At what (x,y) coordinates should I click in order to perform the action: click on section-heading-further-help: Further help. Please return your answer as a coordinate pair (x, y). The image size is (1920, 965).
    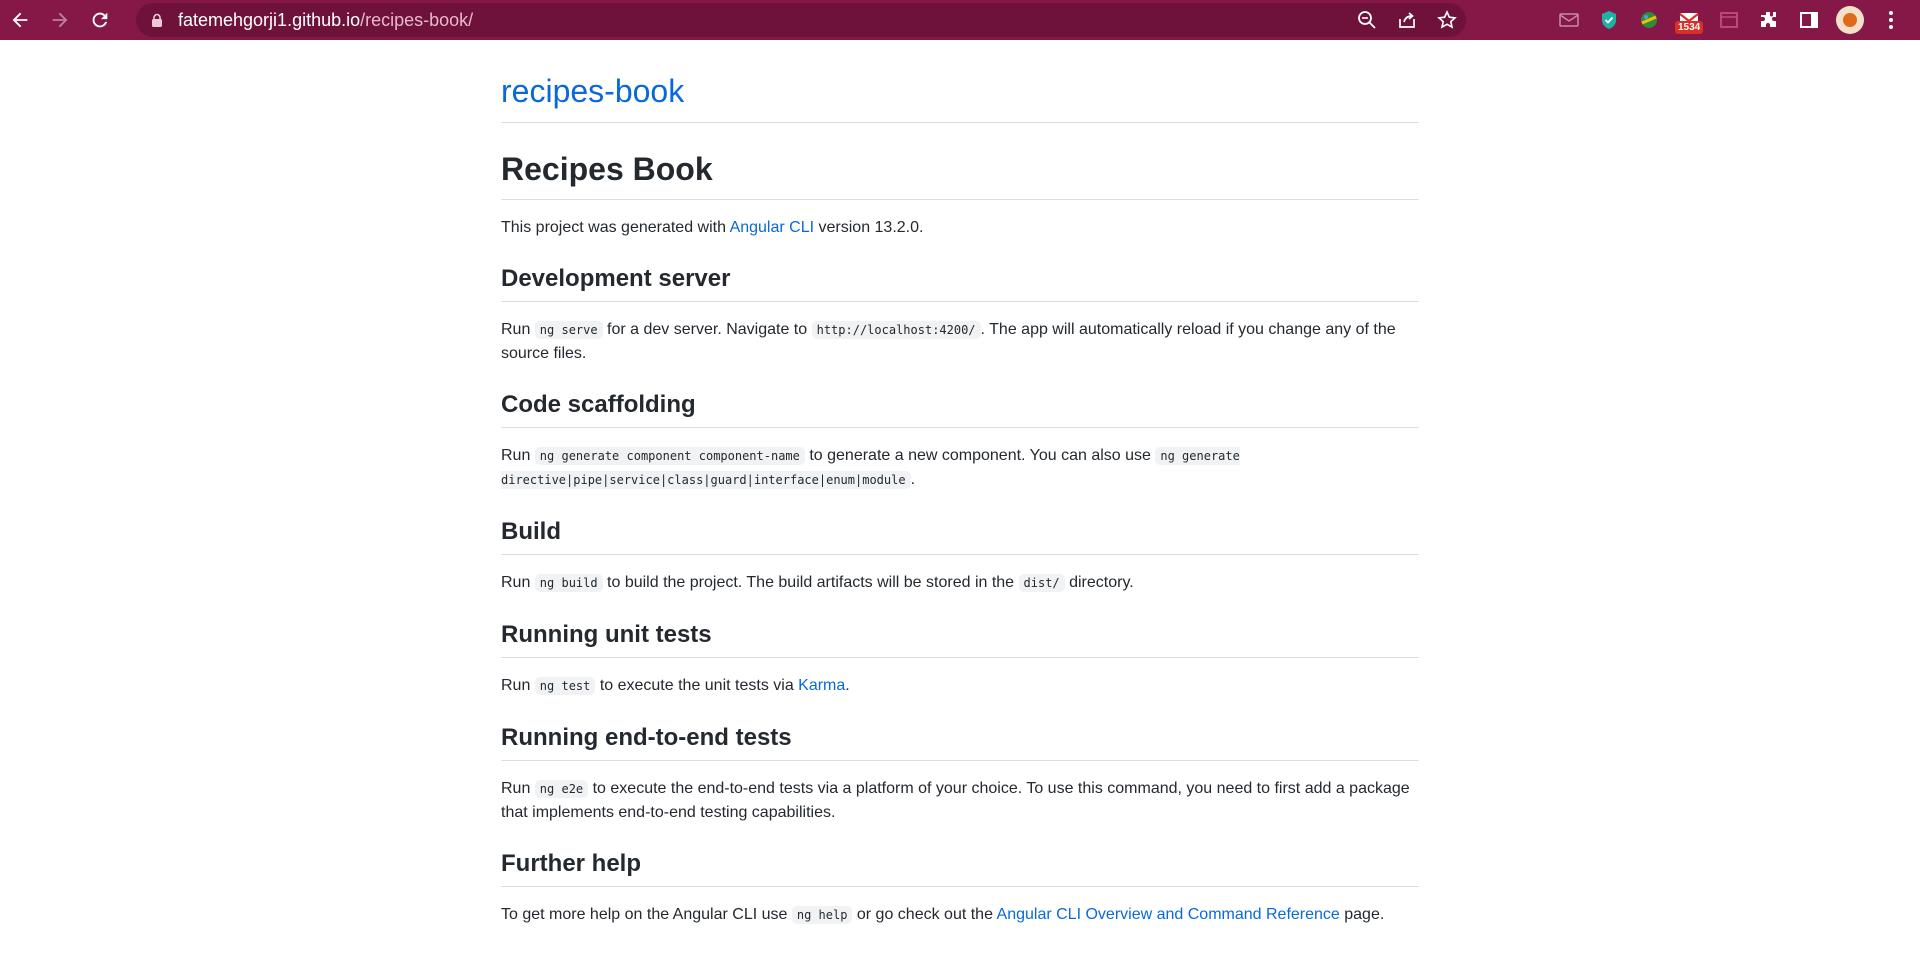
    Looking at the image, I should click on (960, 867).